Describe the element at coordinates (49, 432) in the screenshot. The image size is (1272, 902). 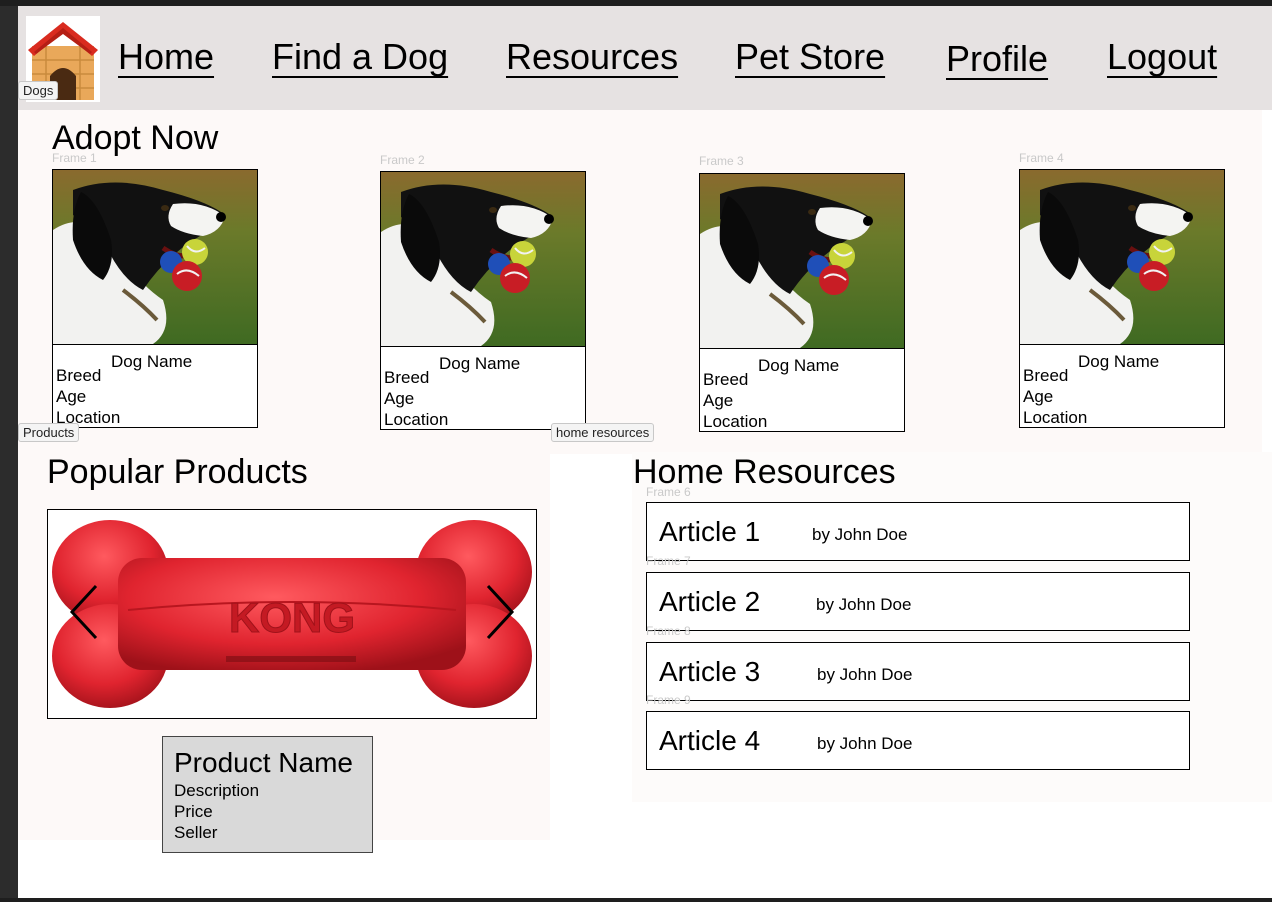
I see `products-frame-tag: Products` at that location.